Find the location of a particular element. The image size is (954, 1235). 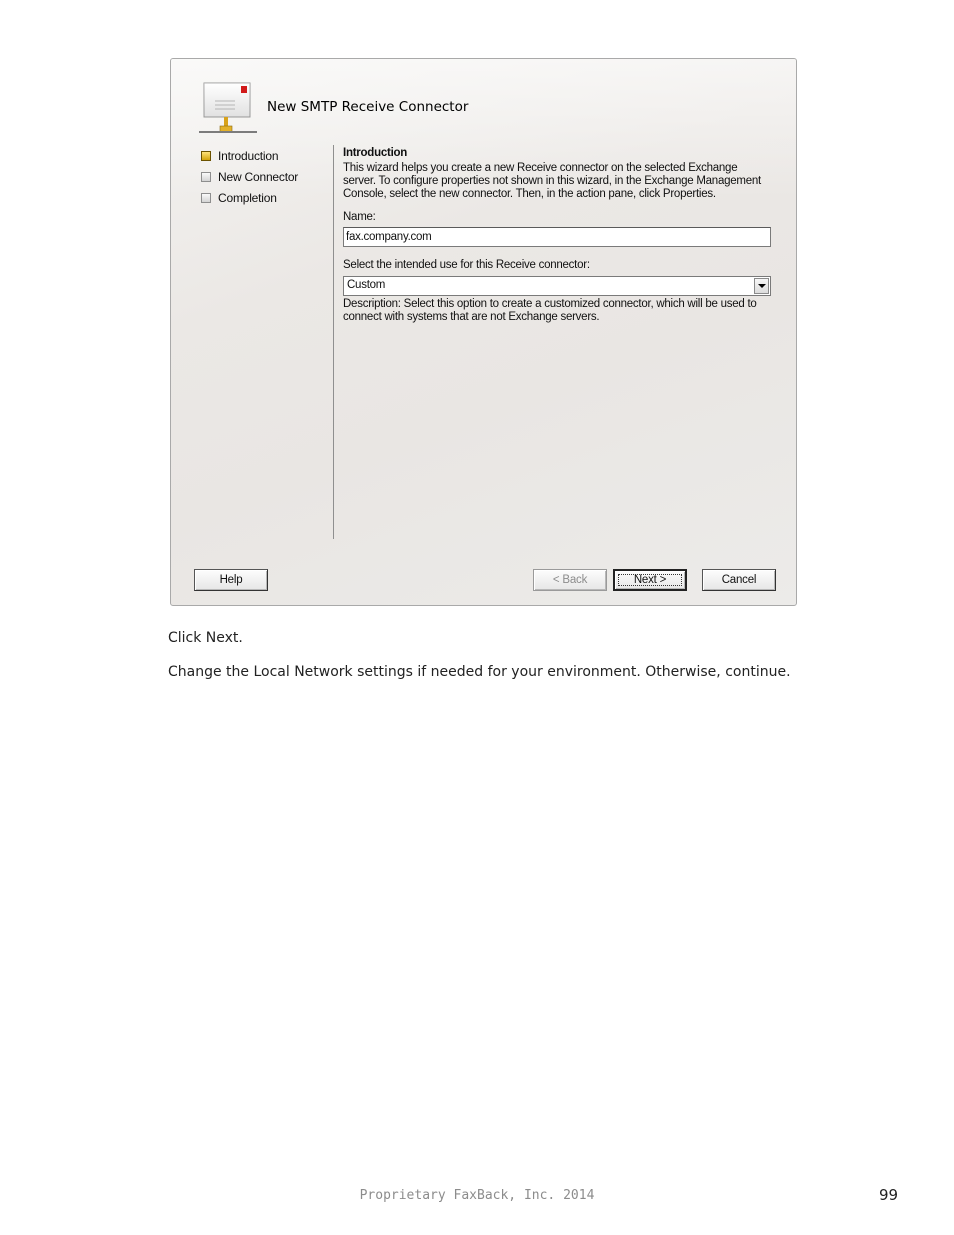

step-completion: Completion is located at coordinates (249, 197).